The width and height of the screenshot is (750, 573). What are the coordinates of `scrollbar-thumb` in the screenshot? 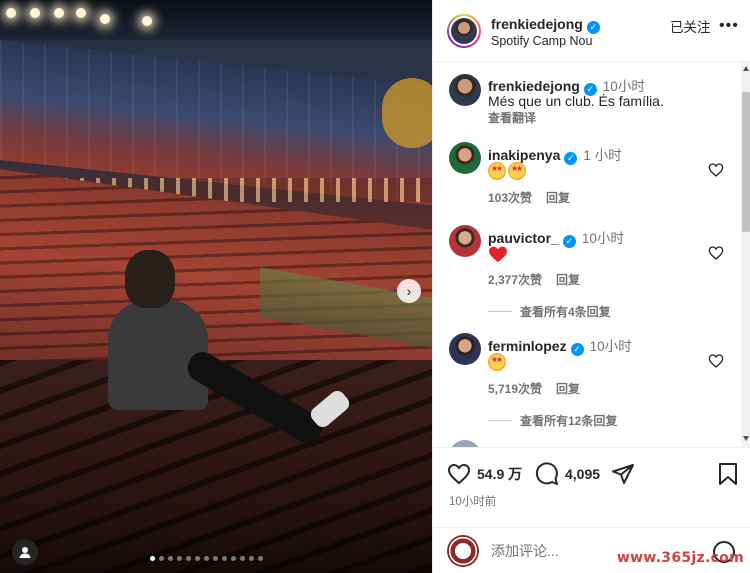 It's located at (746, 162).